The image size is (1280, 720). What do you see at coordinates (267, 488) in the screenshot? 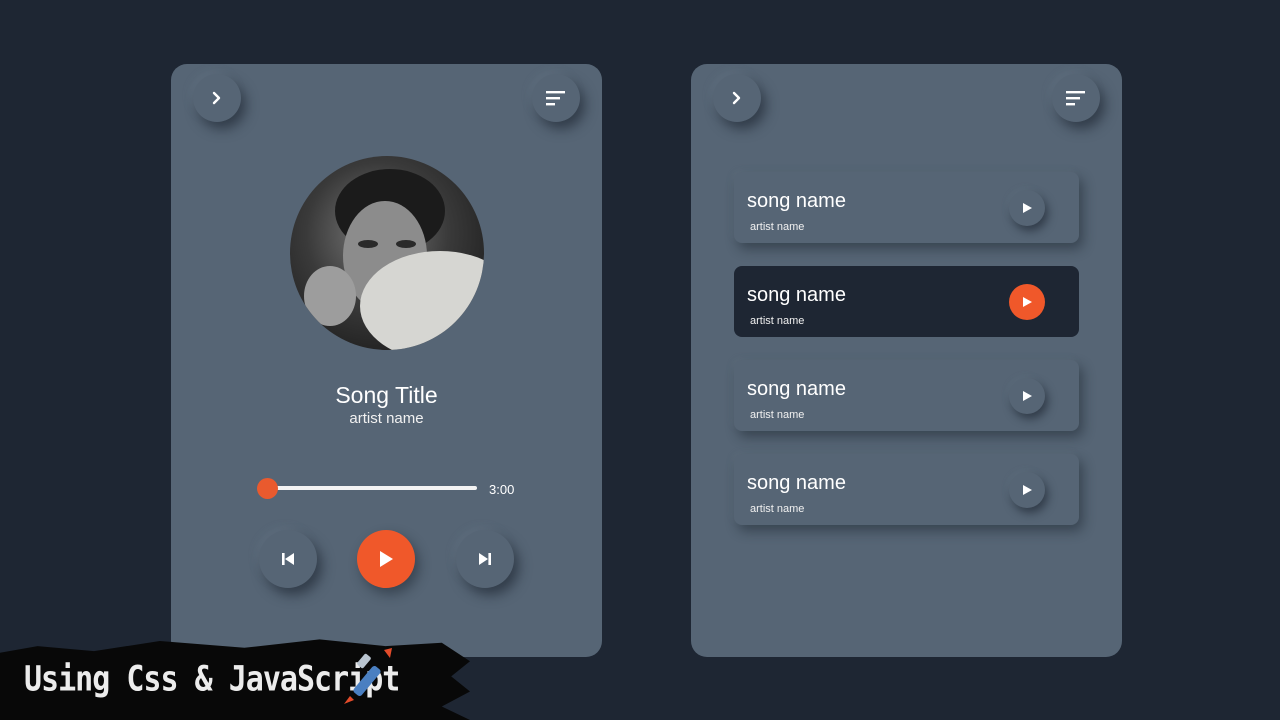
I see `progress-knob` at bounding box center [267, 488].